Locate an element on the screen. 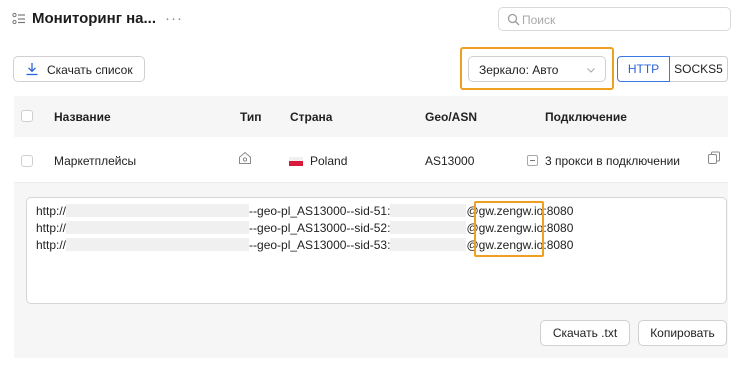  search-placeholder: Поиск is located at coordinates (539, 20).